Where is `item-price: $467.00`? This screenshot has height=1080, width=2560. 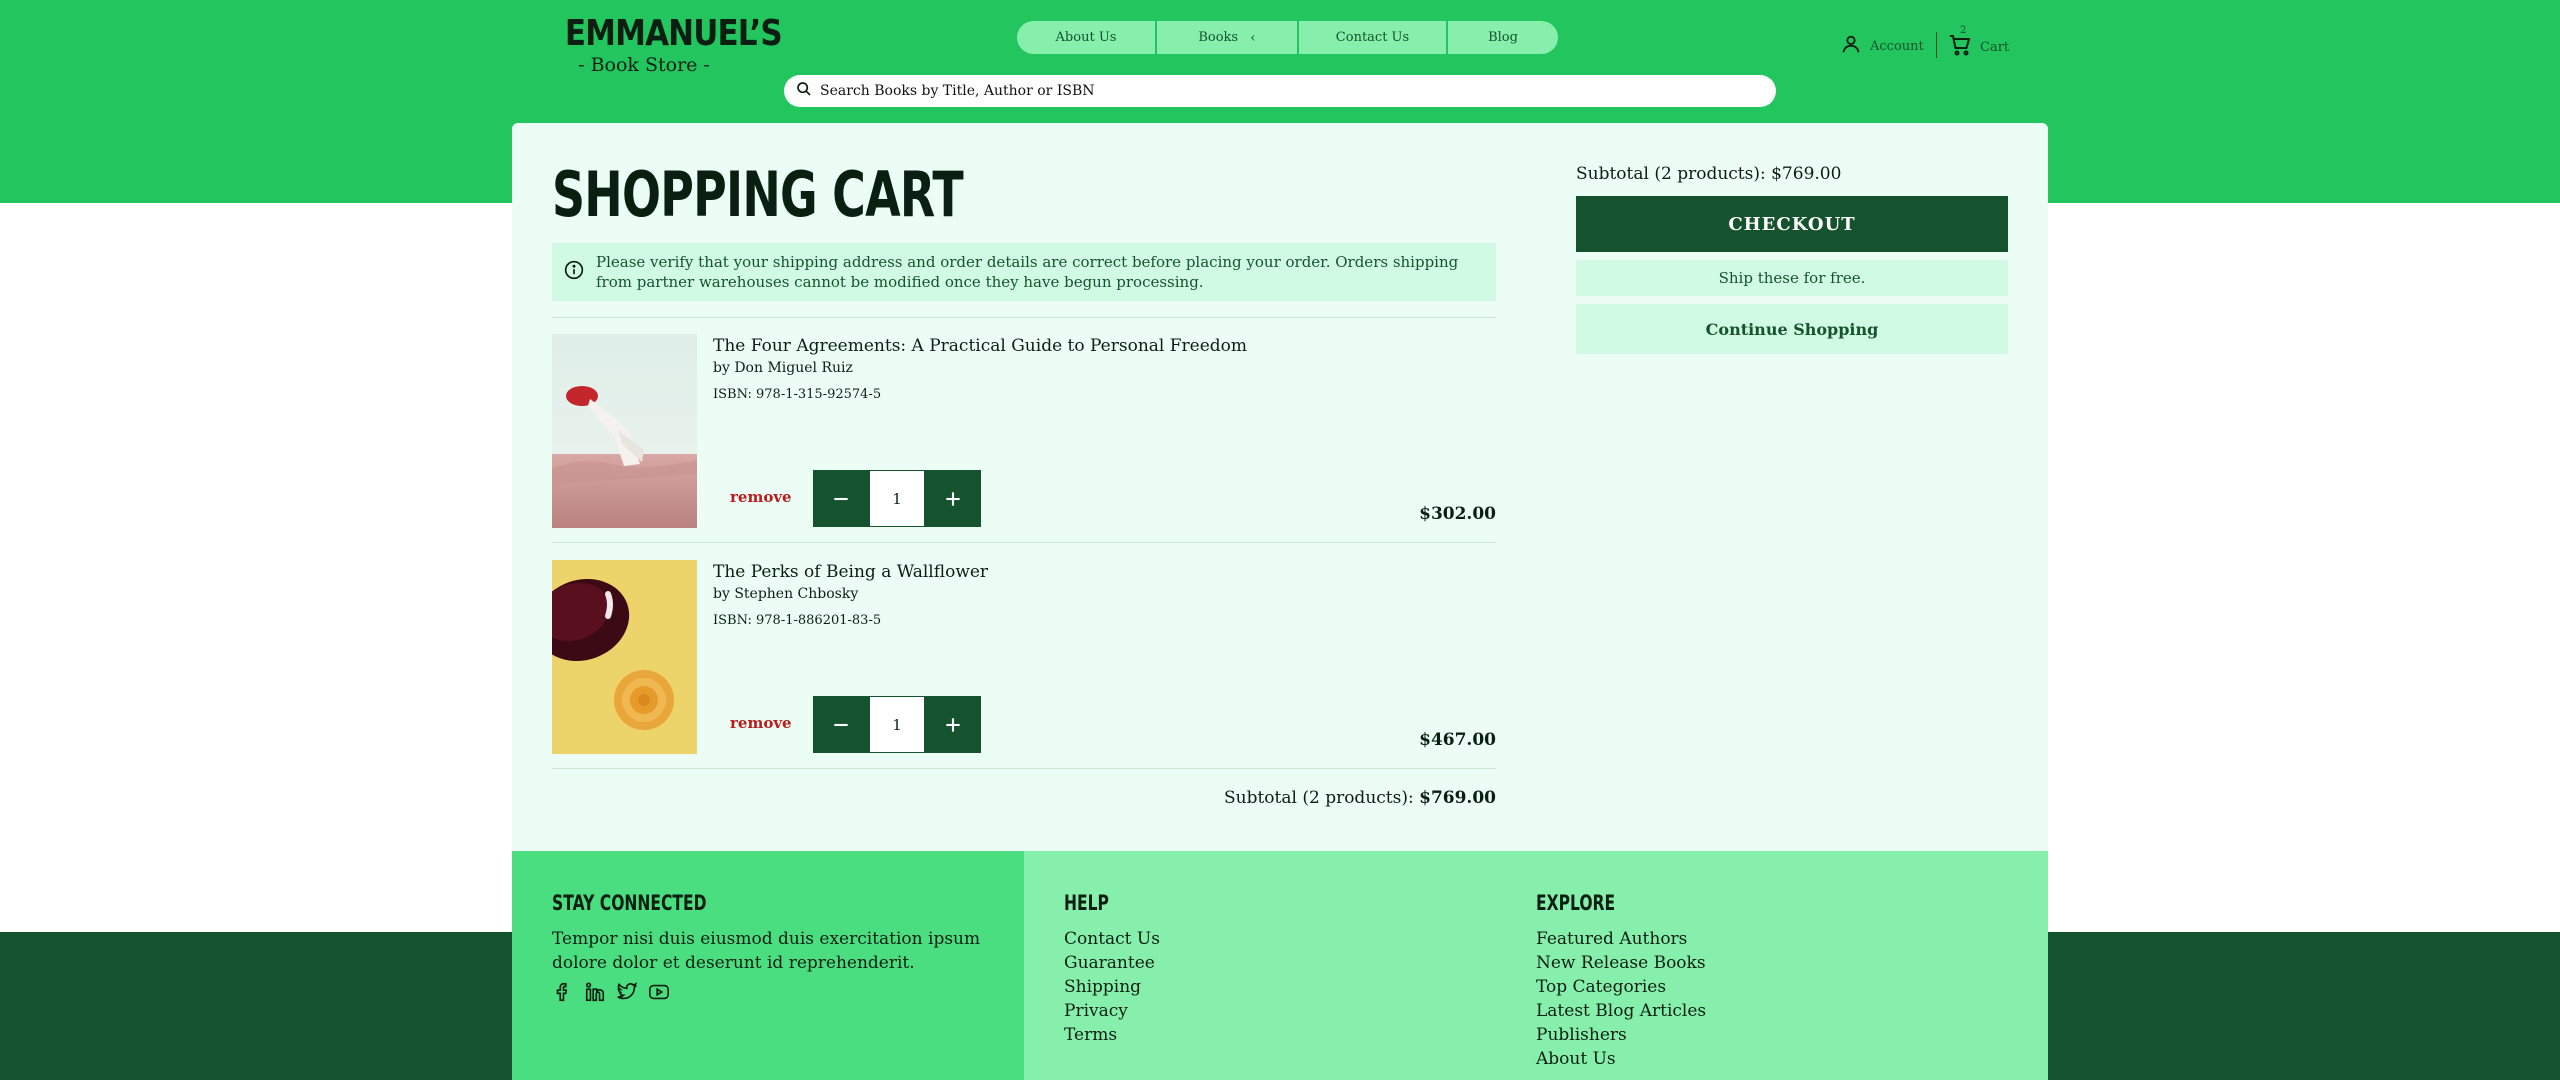 item-price: $467.00 is located at coordinates (1457, 740).